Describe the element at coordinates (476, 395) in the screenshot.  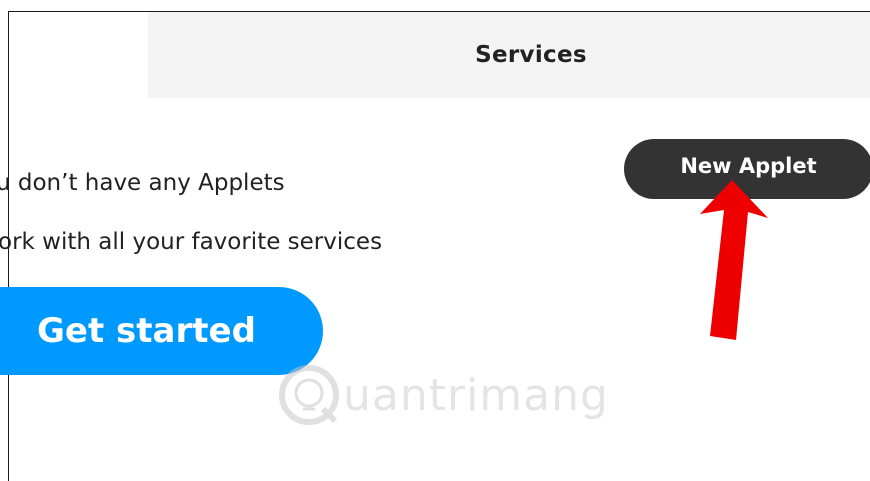
I see `watermark-text: uantrimang` at that location.